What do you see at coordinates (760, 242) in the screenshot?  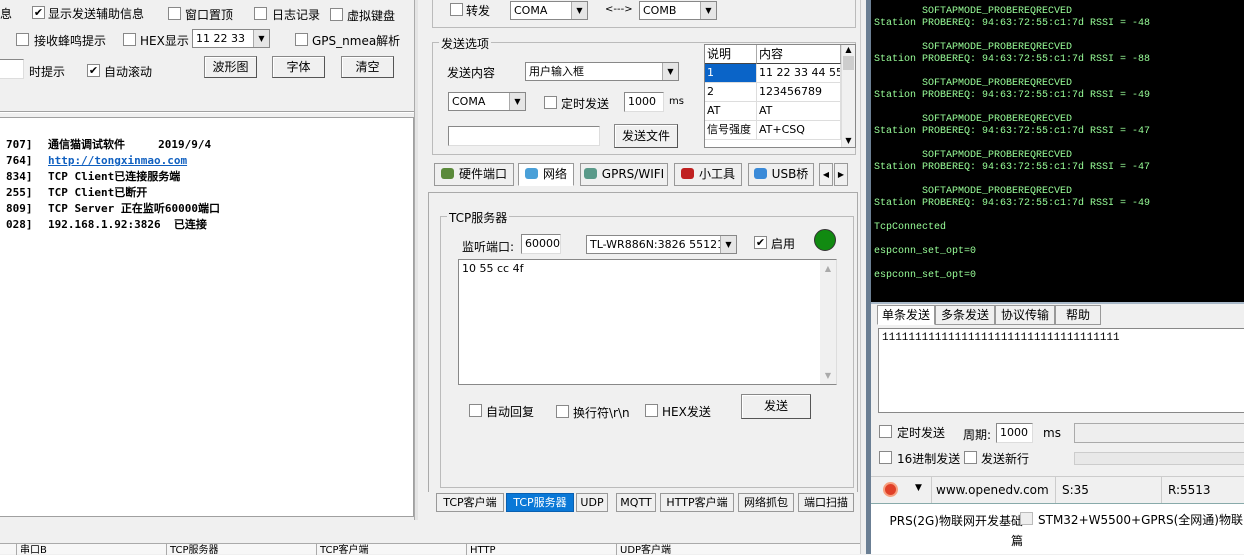 I see `enable-checkbox: ✔` at bounding box center [760, 242].